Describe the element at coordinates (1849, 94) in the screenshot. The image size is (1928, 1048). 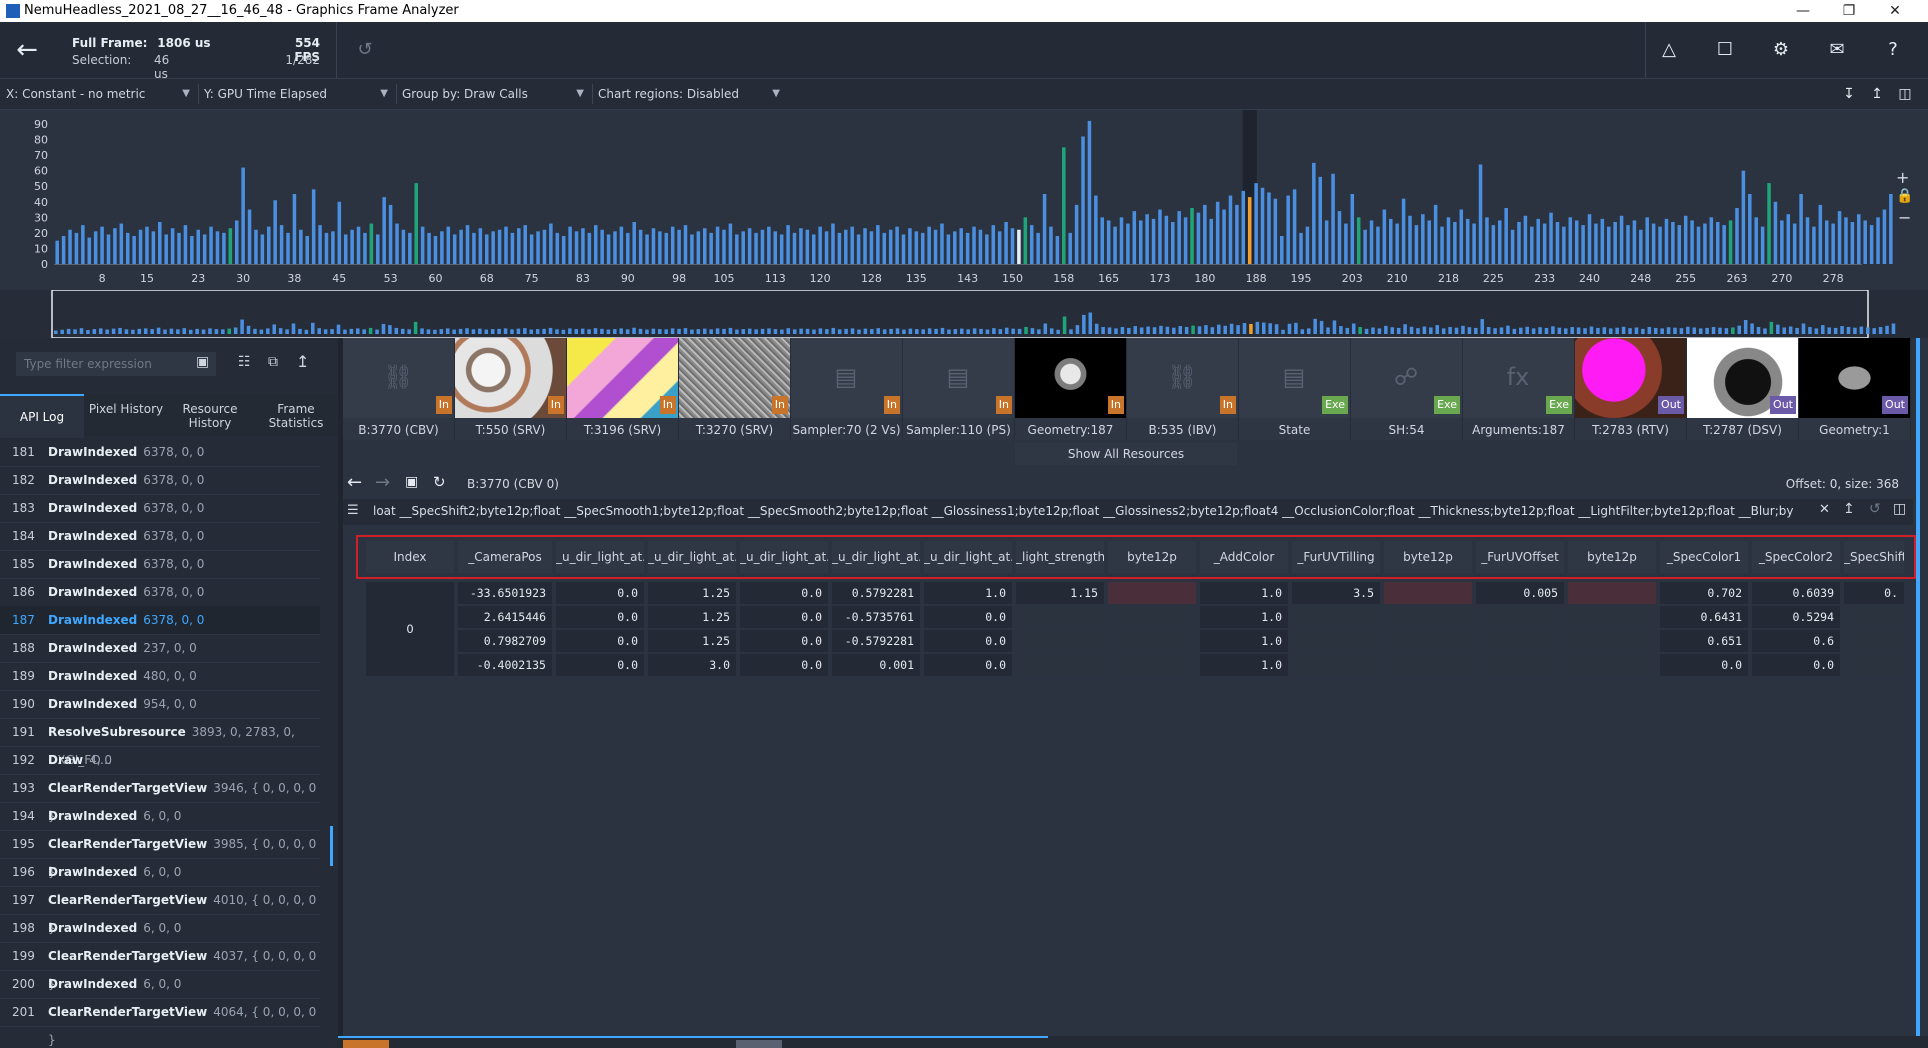
I see `download-icon: ↧` at that location.